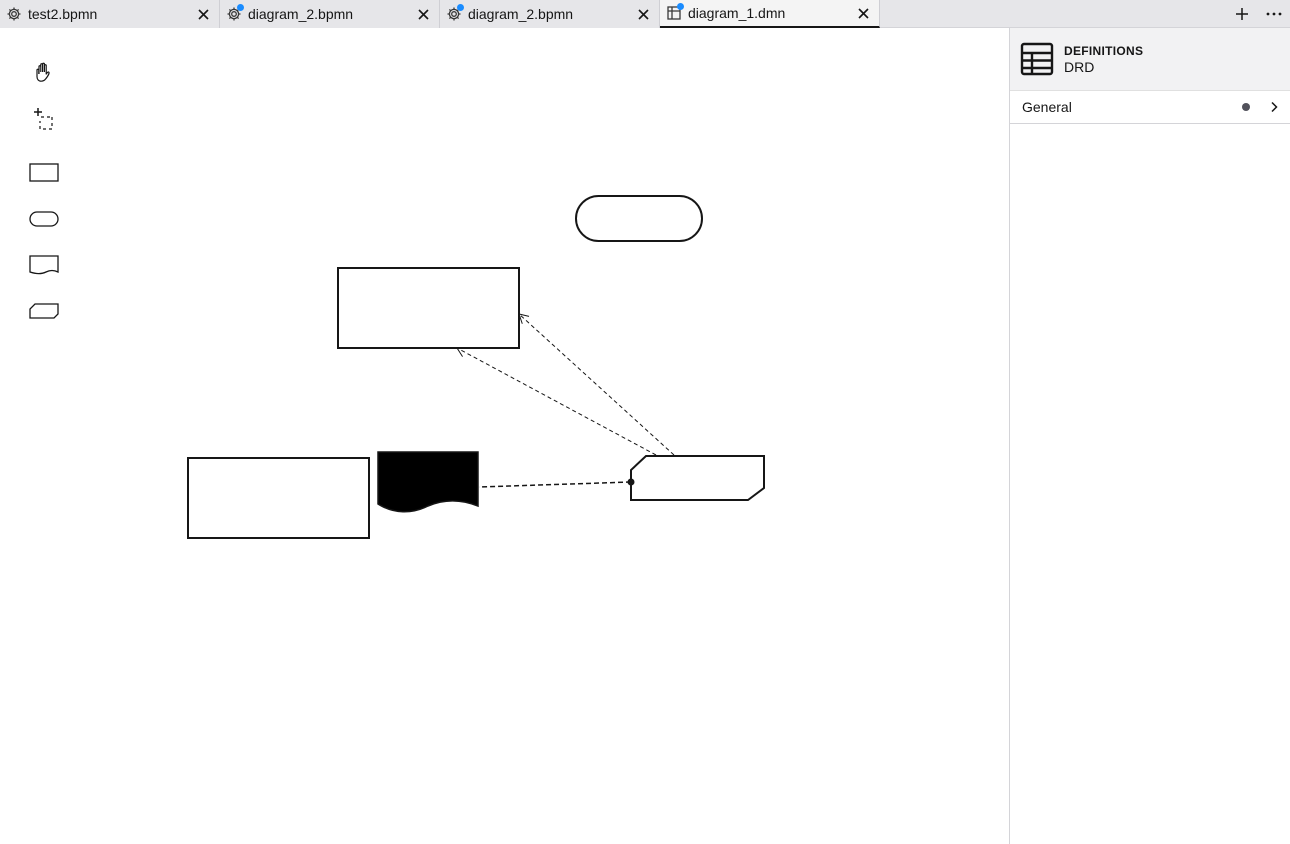 The height and width of the screenshot is (844, 1290). What do you see at coordinates (1104, 50) in the screenshot?
I see `element-type: DEFINITIONS` at bounding box center [1104, 50].